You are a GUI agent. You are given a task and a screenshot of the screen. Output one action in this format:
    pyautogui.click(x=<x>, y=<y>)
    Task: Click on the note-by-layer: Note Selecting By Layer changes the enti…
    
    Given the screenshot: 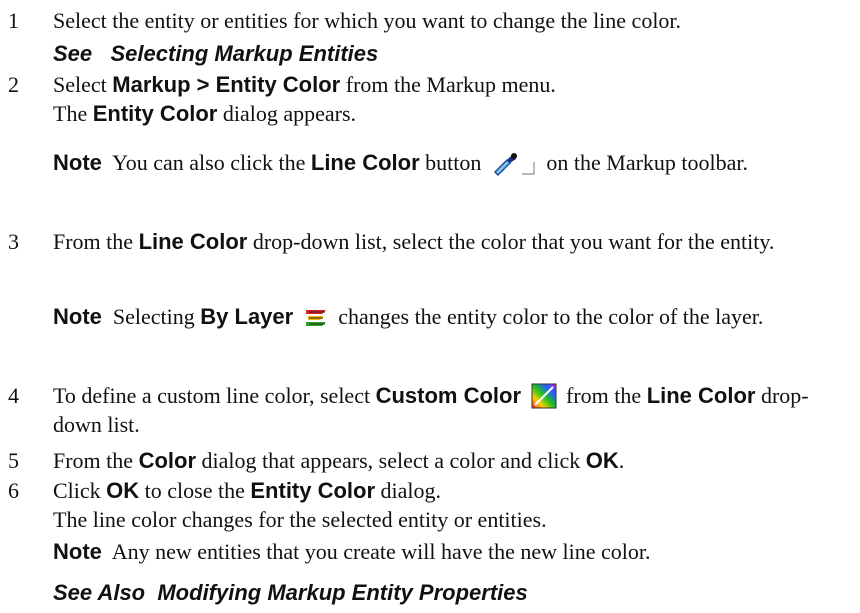 What is the action you would take?
    pyautogui.click(x=408, y=316)
    